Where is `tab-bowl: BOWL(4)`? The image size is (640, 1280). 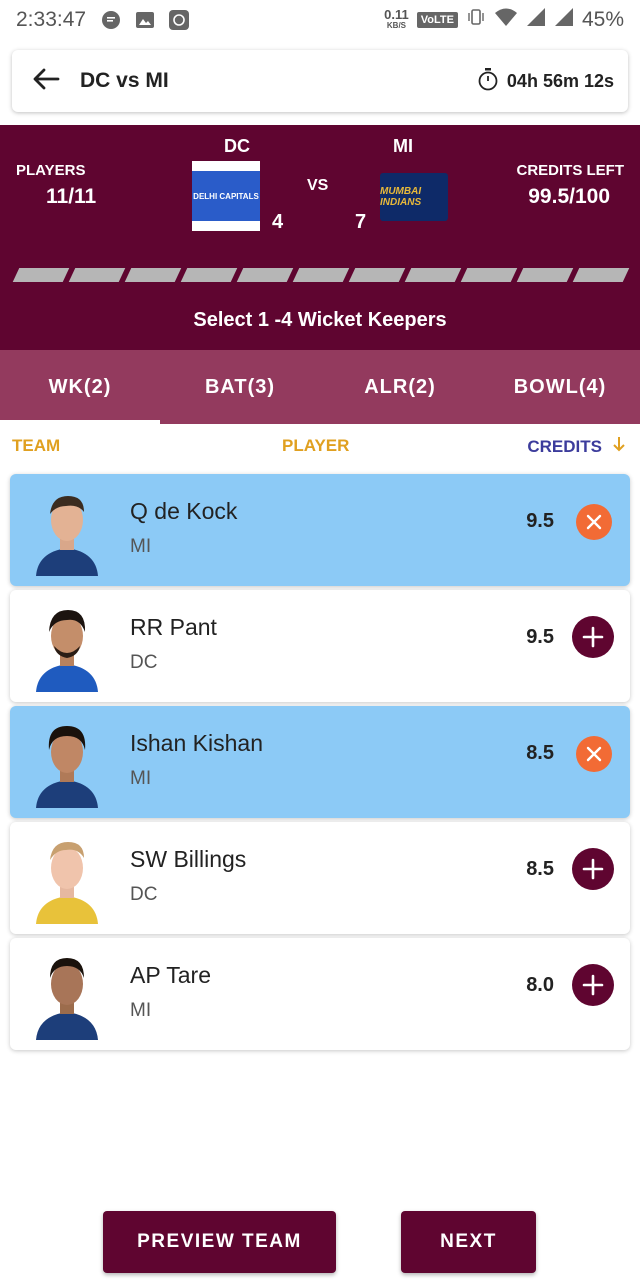
tab-bowl: BOWL(4) is located at coordinates (560, 387).